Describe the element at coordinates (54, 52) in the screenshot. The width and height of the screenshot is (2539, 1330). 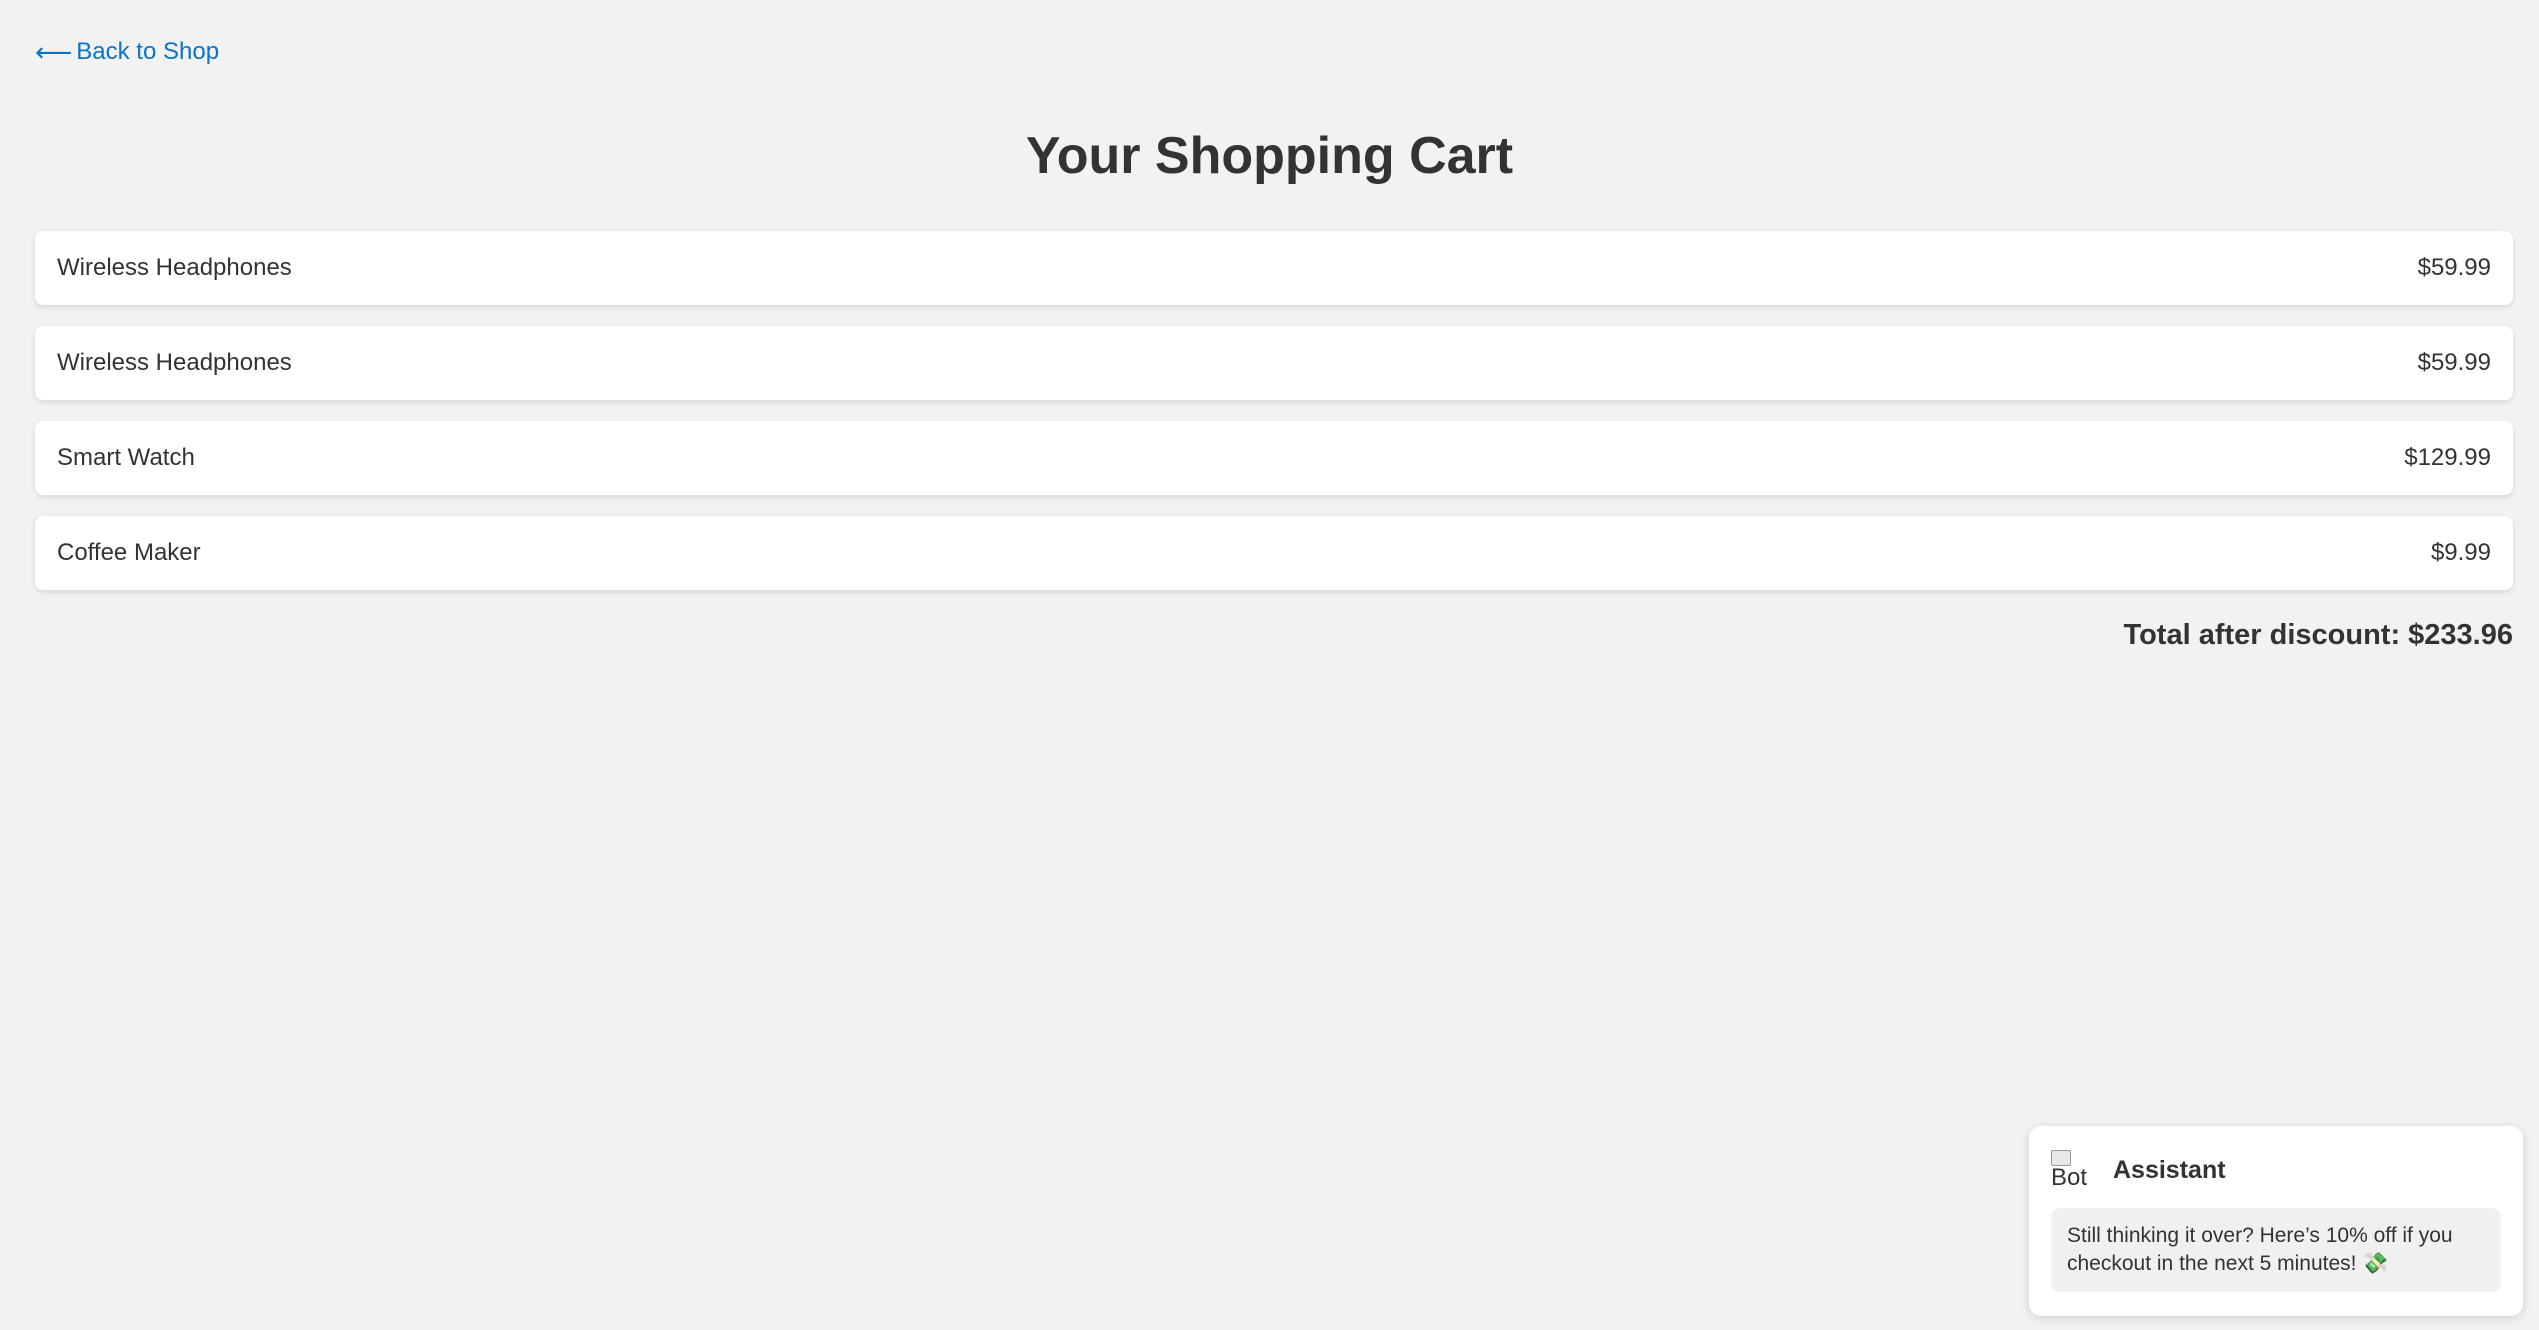
I see `back-arrow-icon: ⟵` at that location.